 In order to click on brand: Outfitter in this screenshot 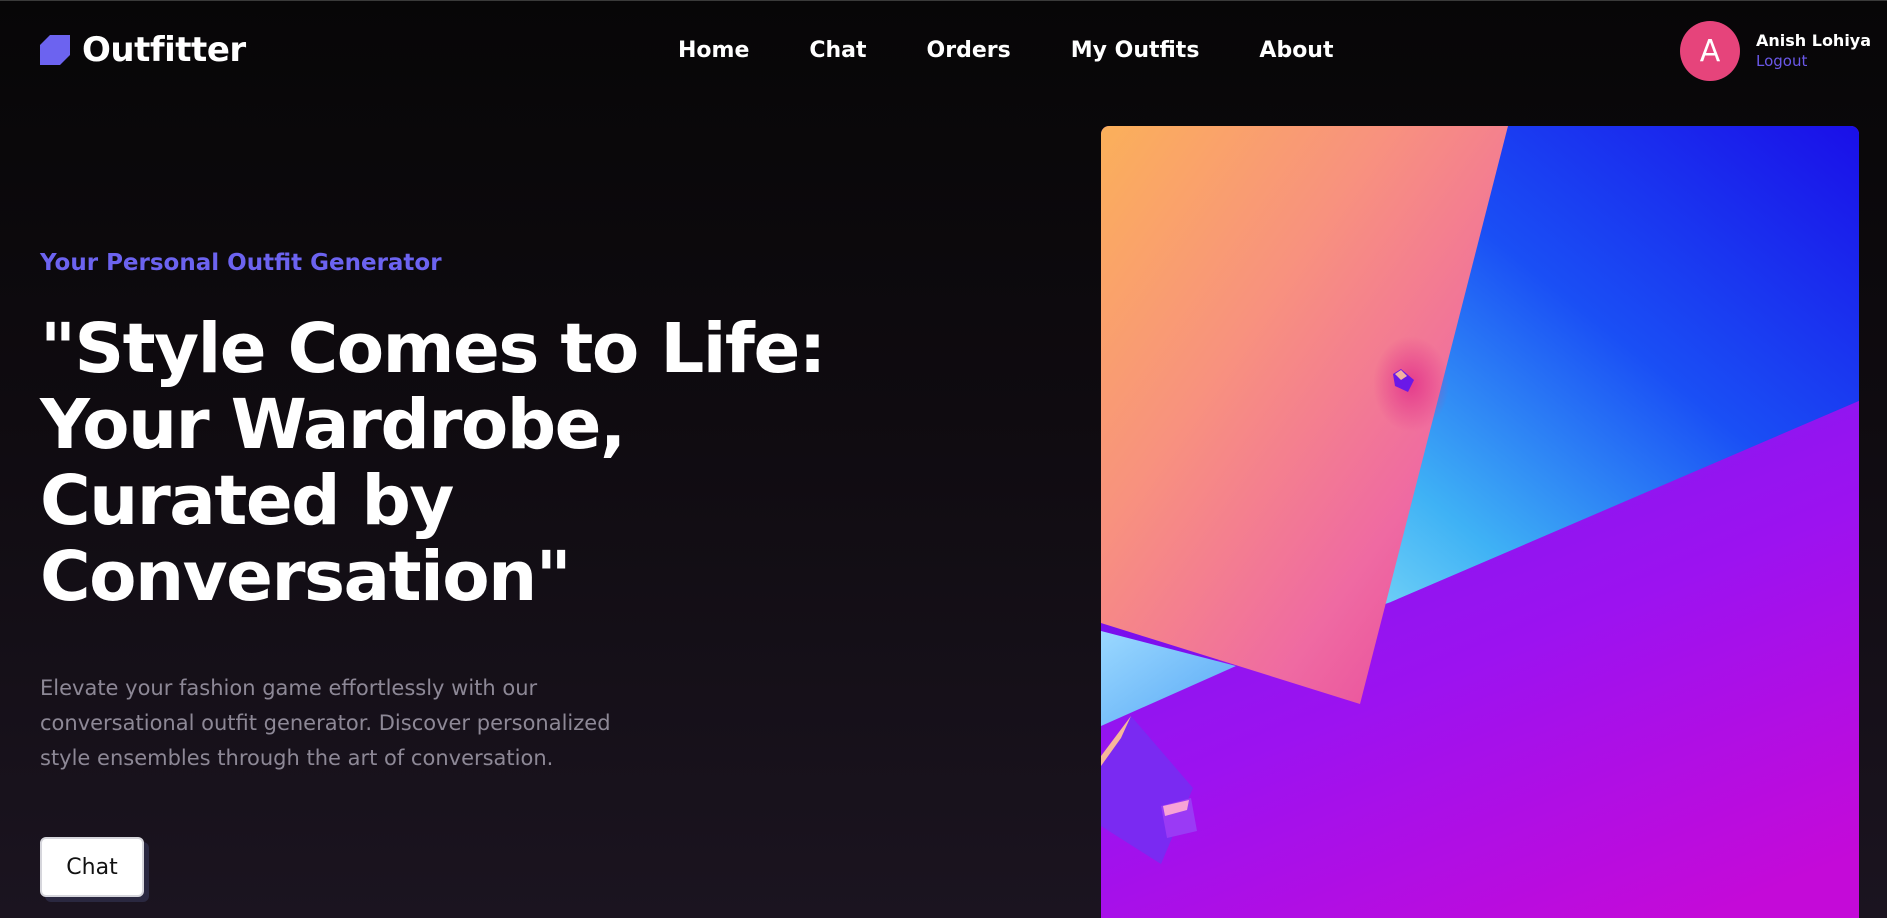, I will do `click(143, 50)`.